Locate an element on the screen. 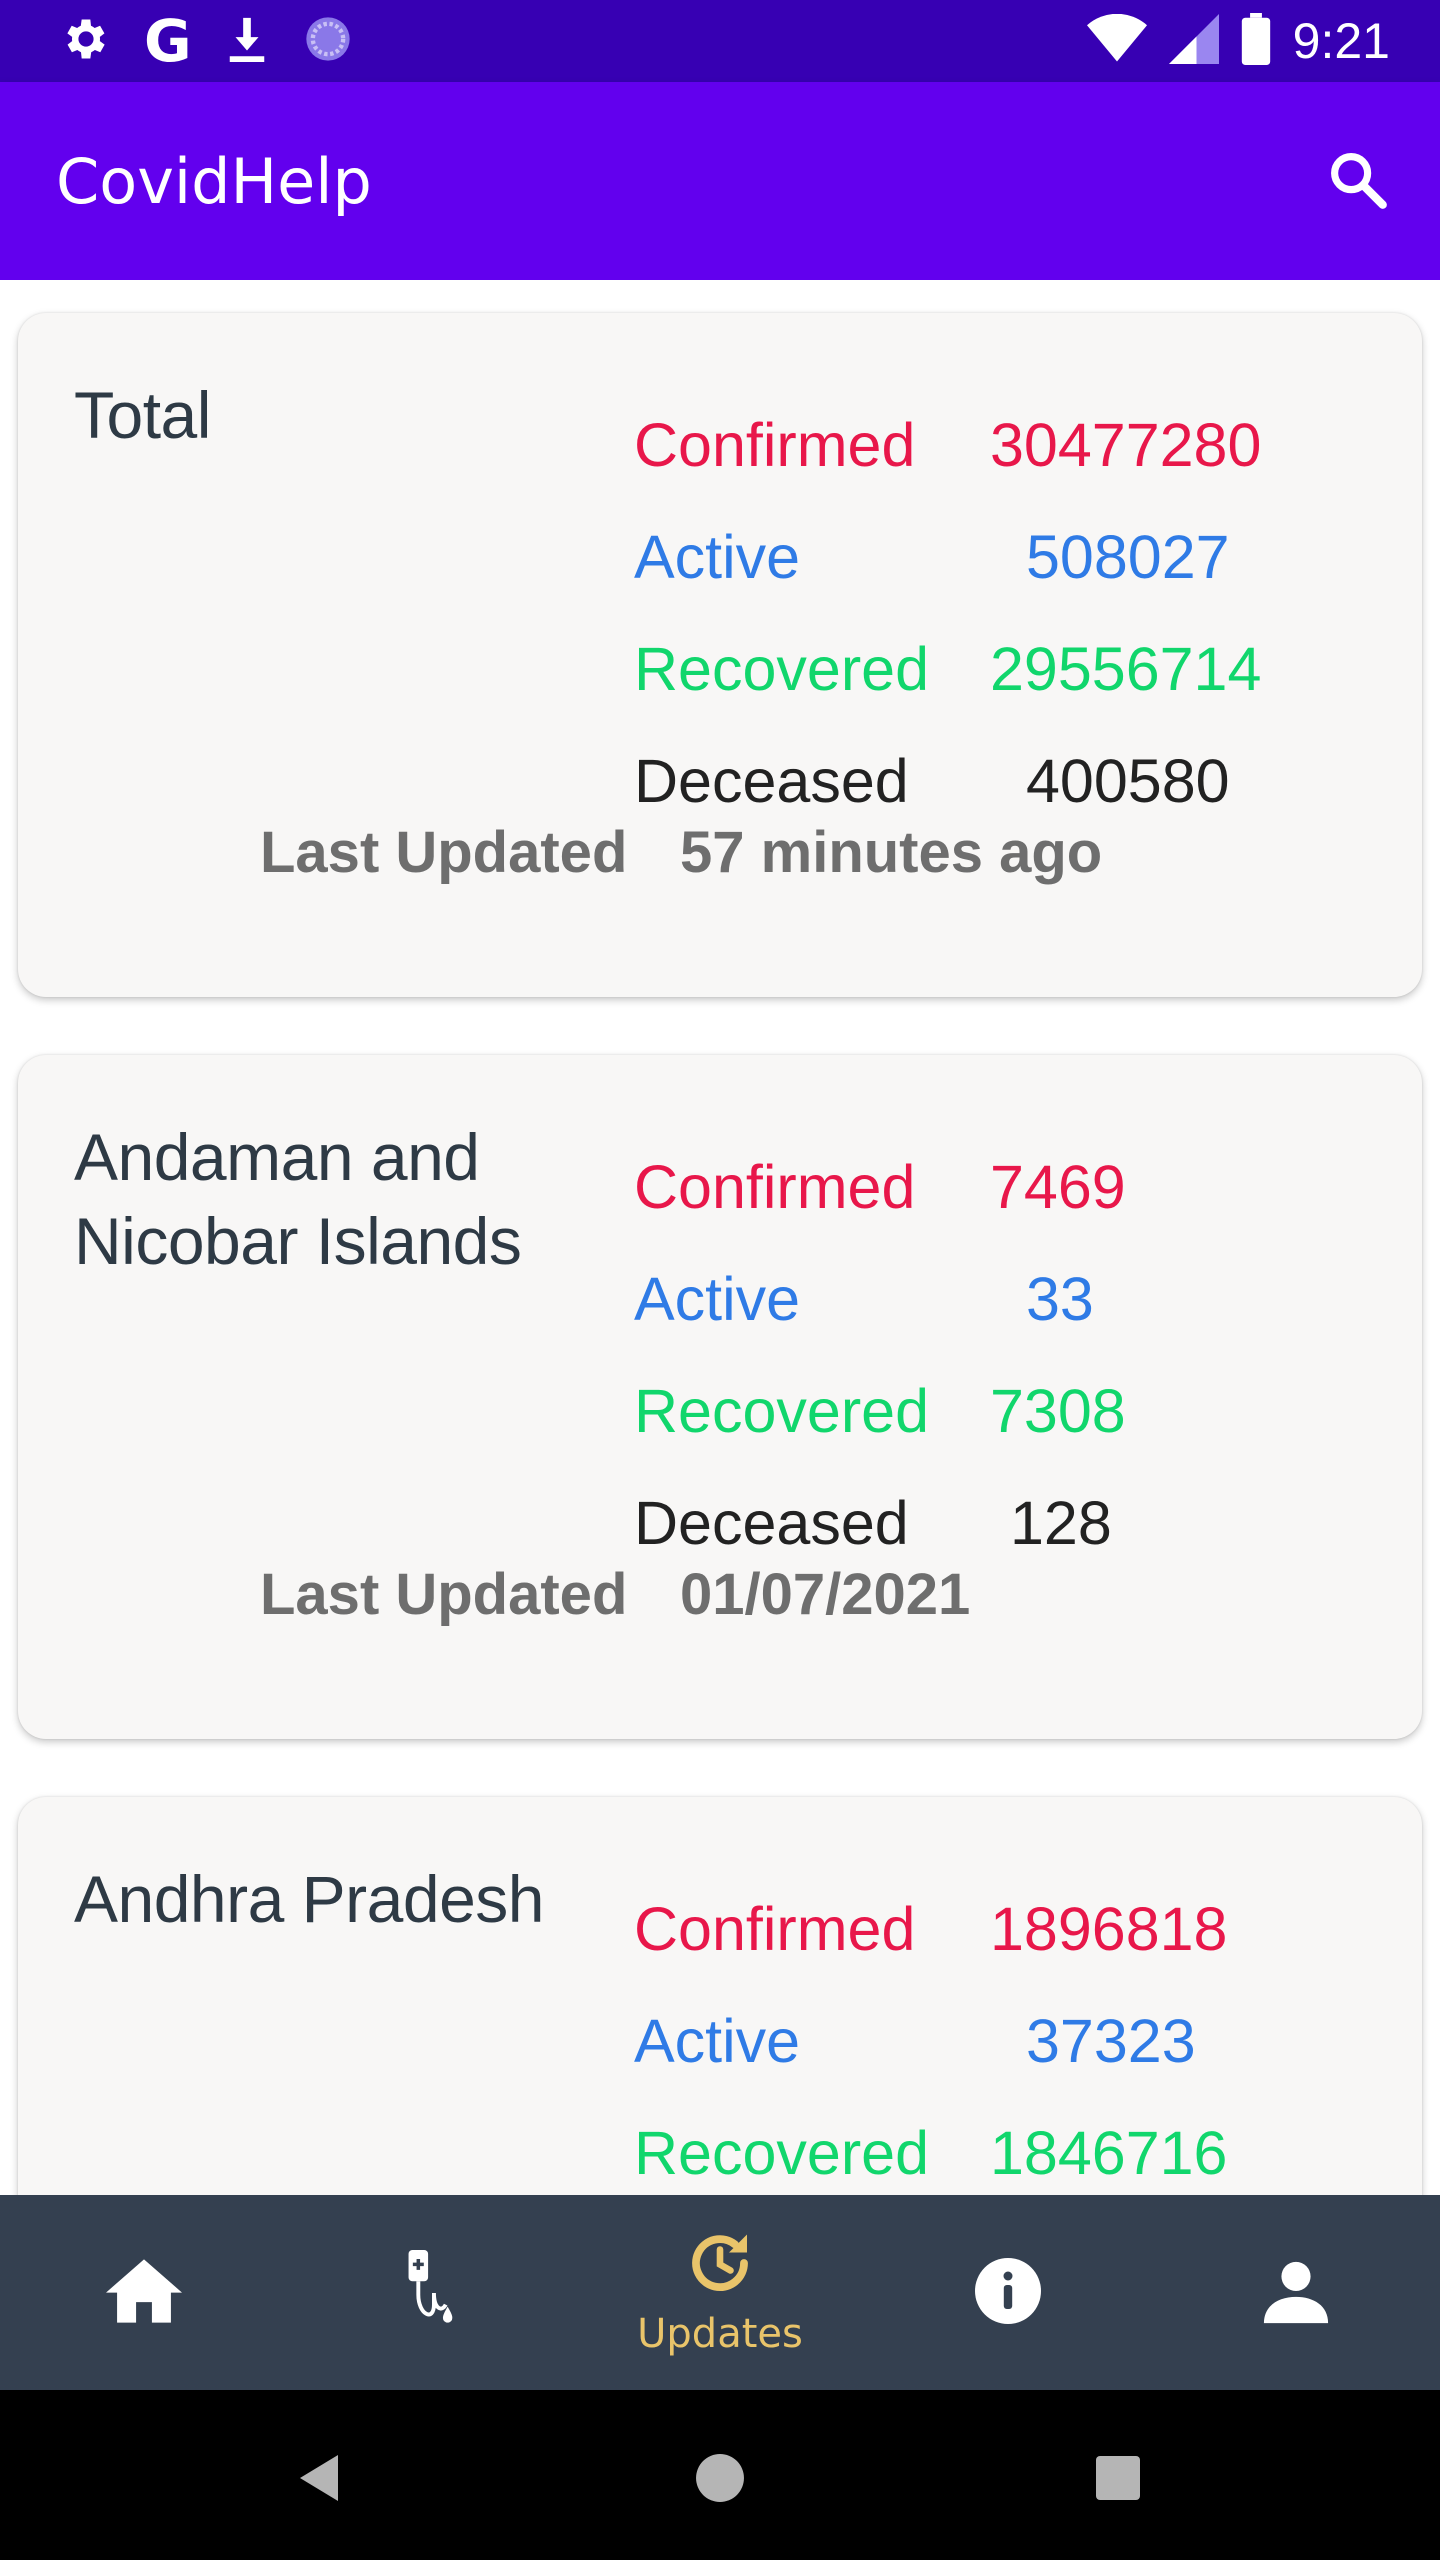 This screenshot has width=1440, height=2560. status-time: 9:21 is located at coordinates (1341, 41).